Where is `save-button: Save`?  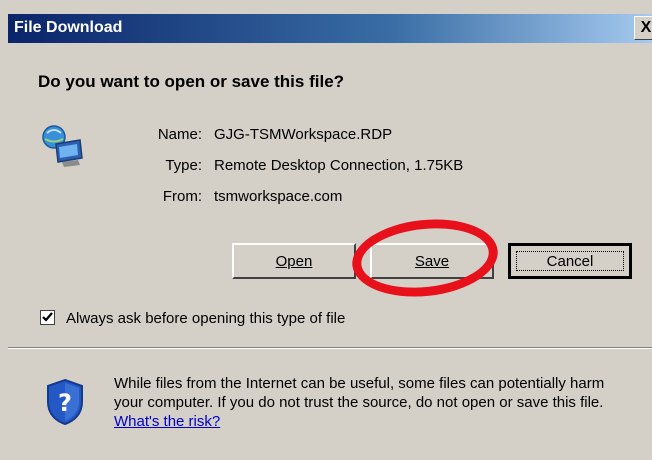
save-button: Save is located at coordinates (432, 261).